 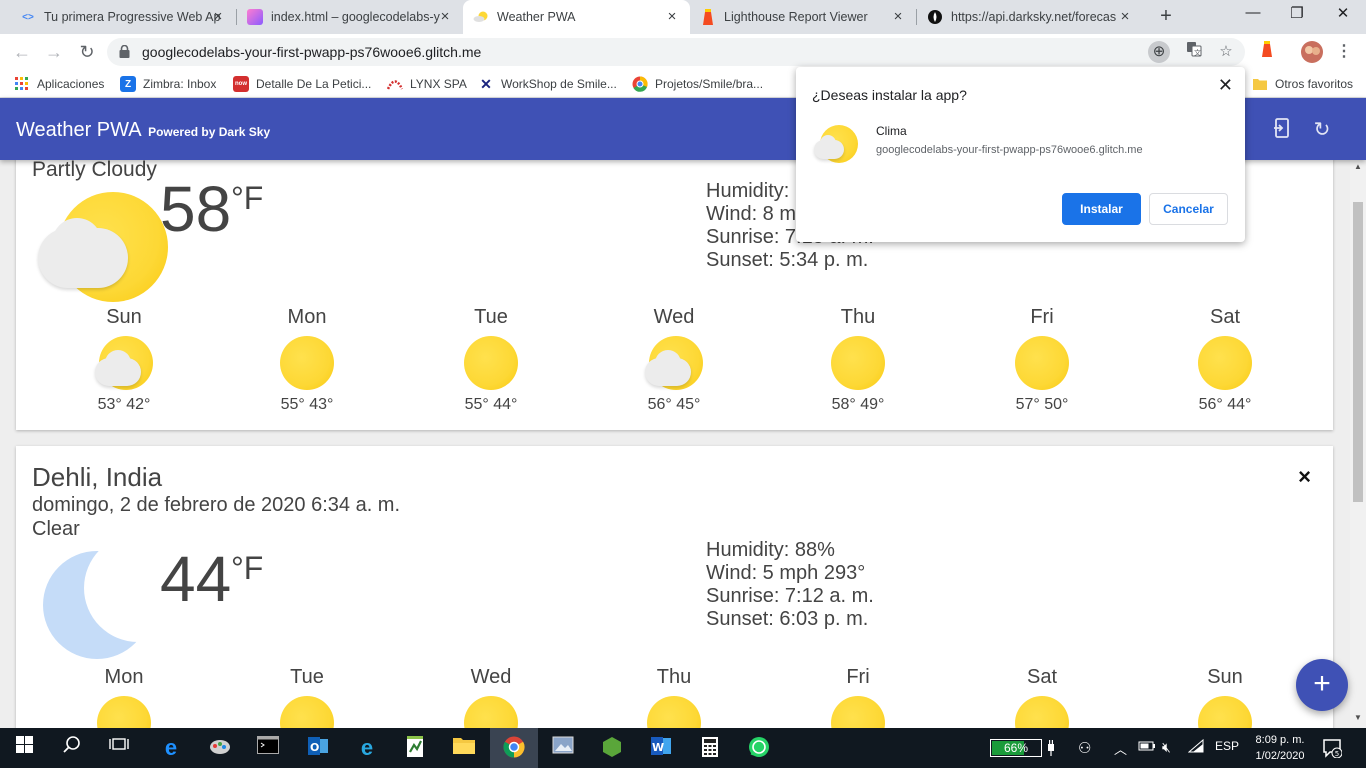 I want to click on tab-darksky-api: https://api.darksky.net/forecas ×, so click(x=1030, y=17).